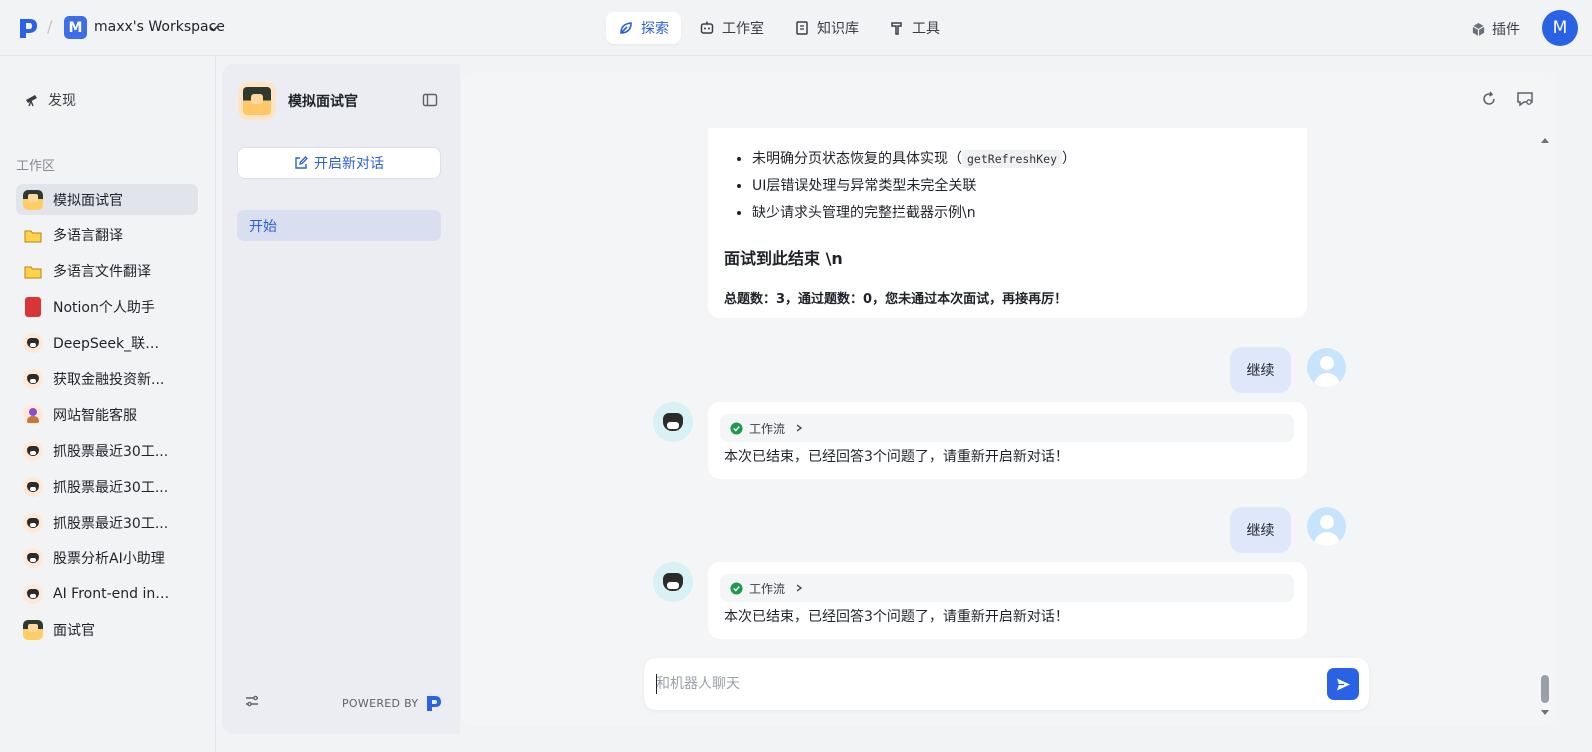  I want to click on nav-tab-tools: 工具, so click(914, 28).